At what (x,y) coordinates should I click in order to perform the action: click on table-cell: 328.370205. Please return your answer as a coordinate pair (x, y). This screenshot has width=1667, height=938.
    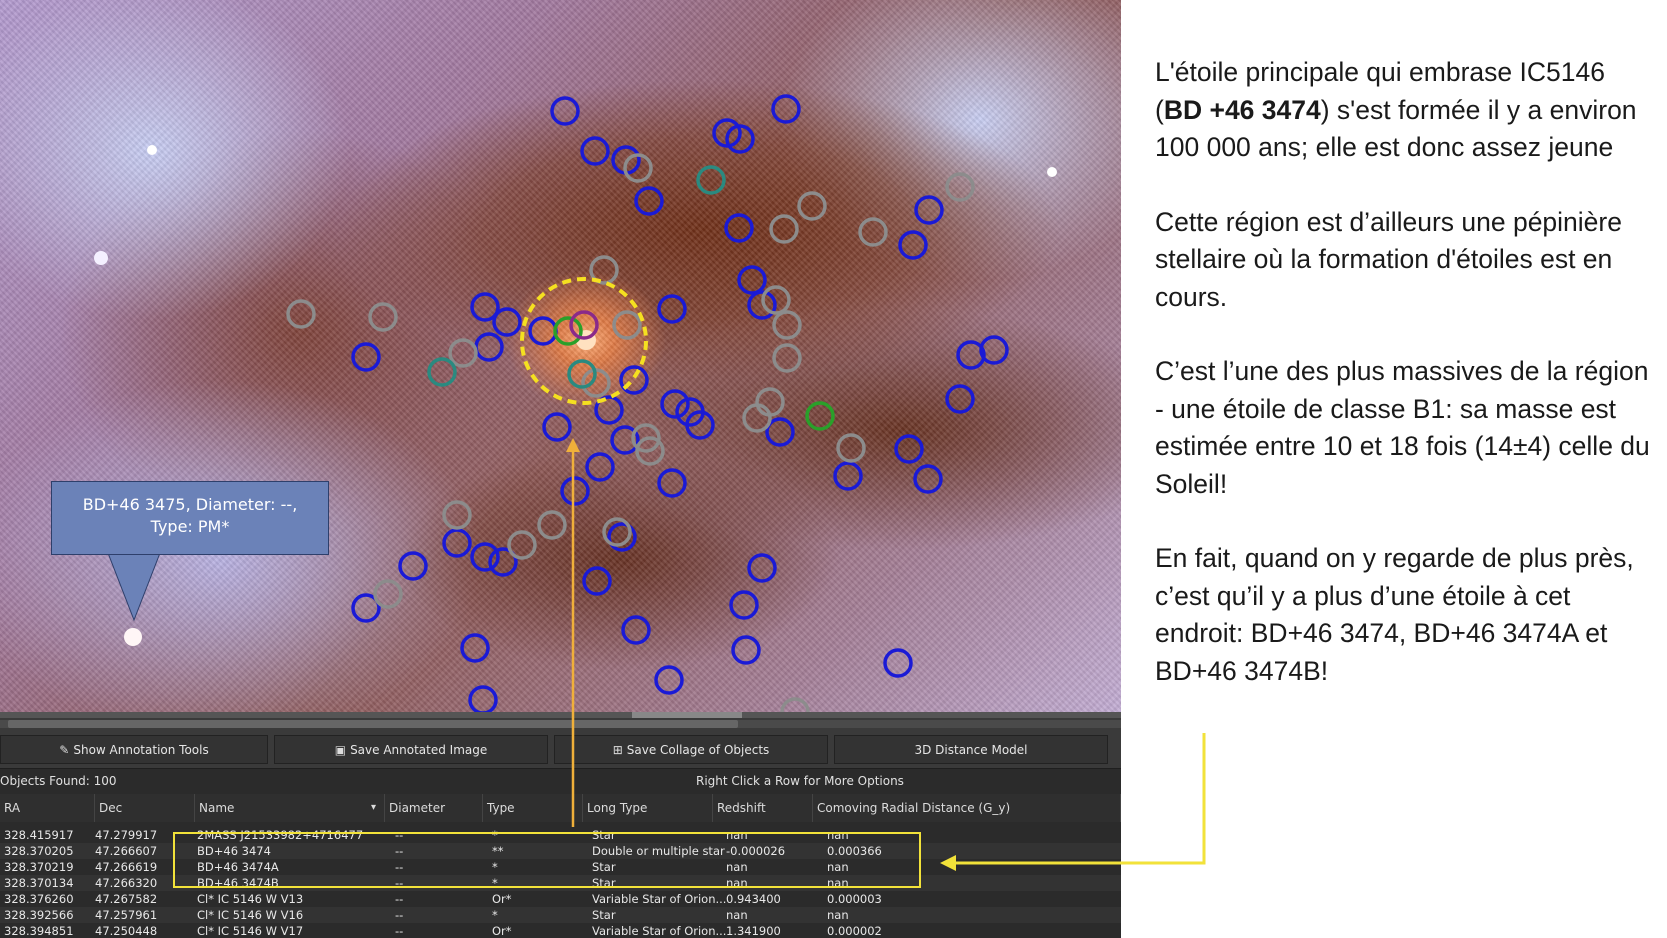
    Looking at the image, I should click on (39, 851).